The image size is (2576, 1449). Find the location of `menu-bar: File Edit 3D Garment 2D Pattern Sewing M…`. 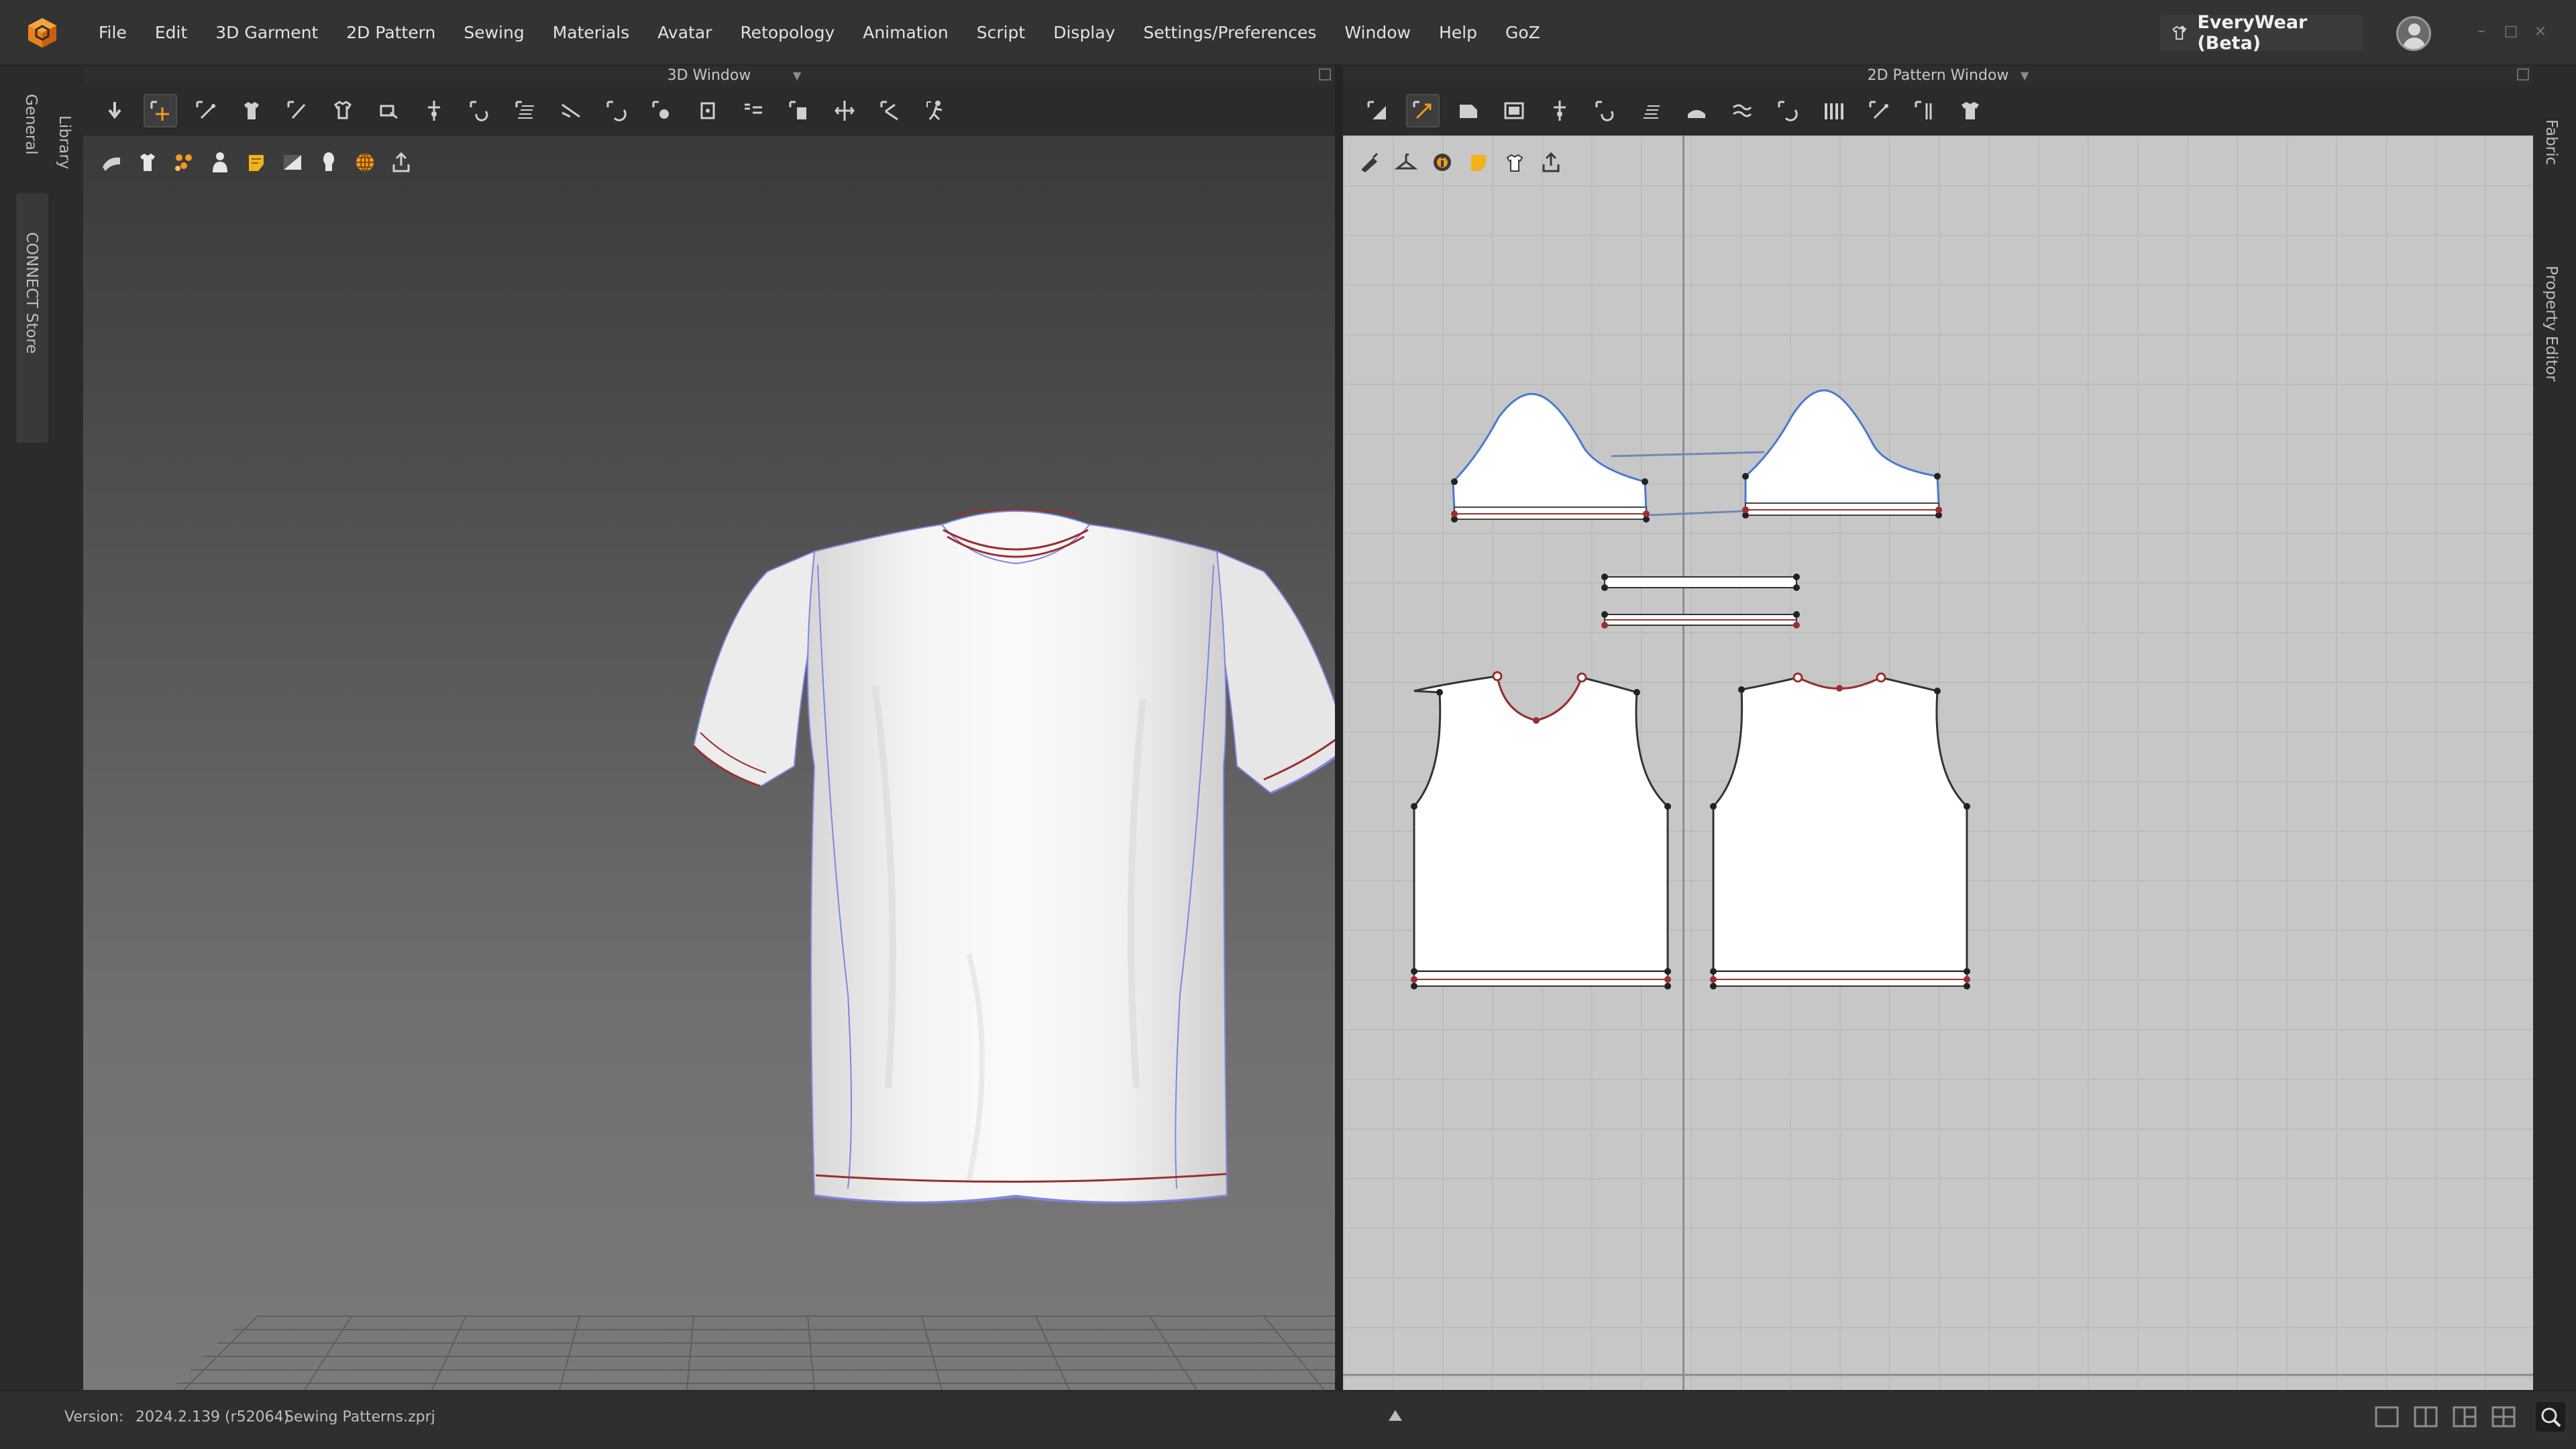

menu-bar: File Edit 3D Garment 2D Pattern Sewing M… is located at coordinates (1288, 33).